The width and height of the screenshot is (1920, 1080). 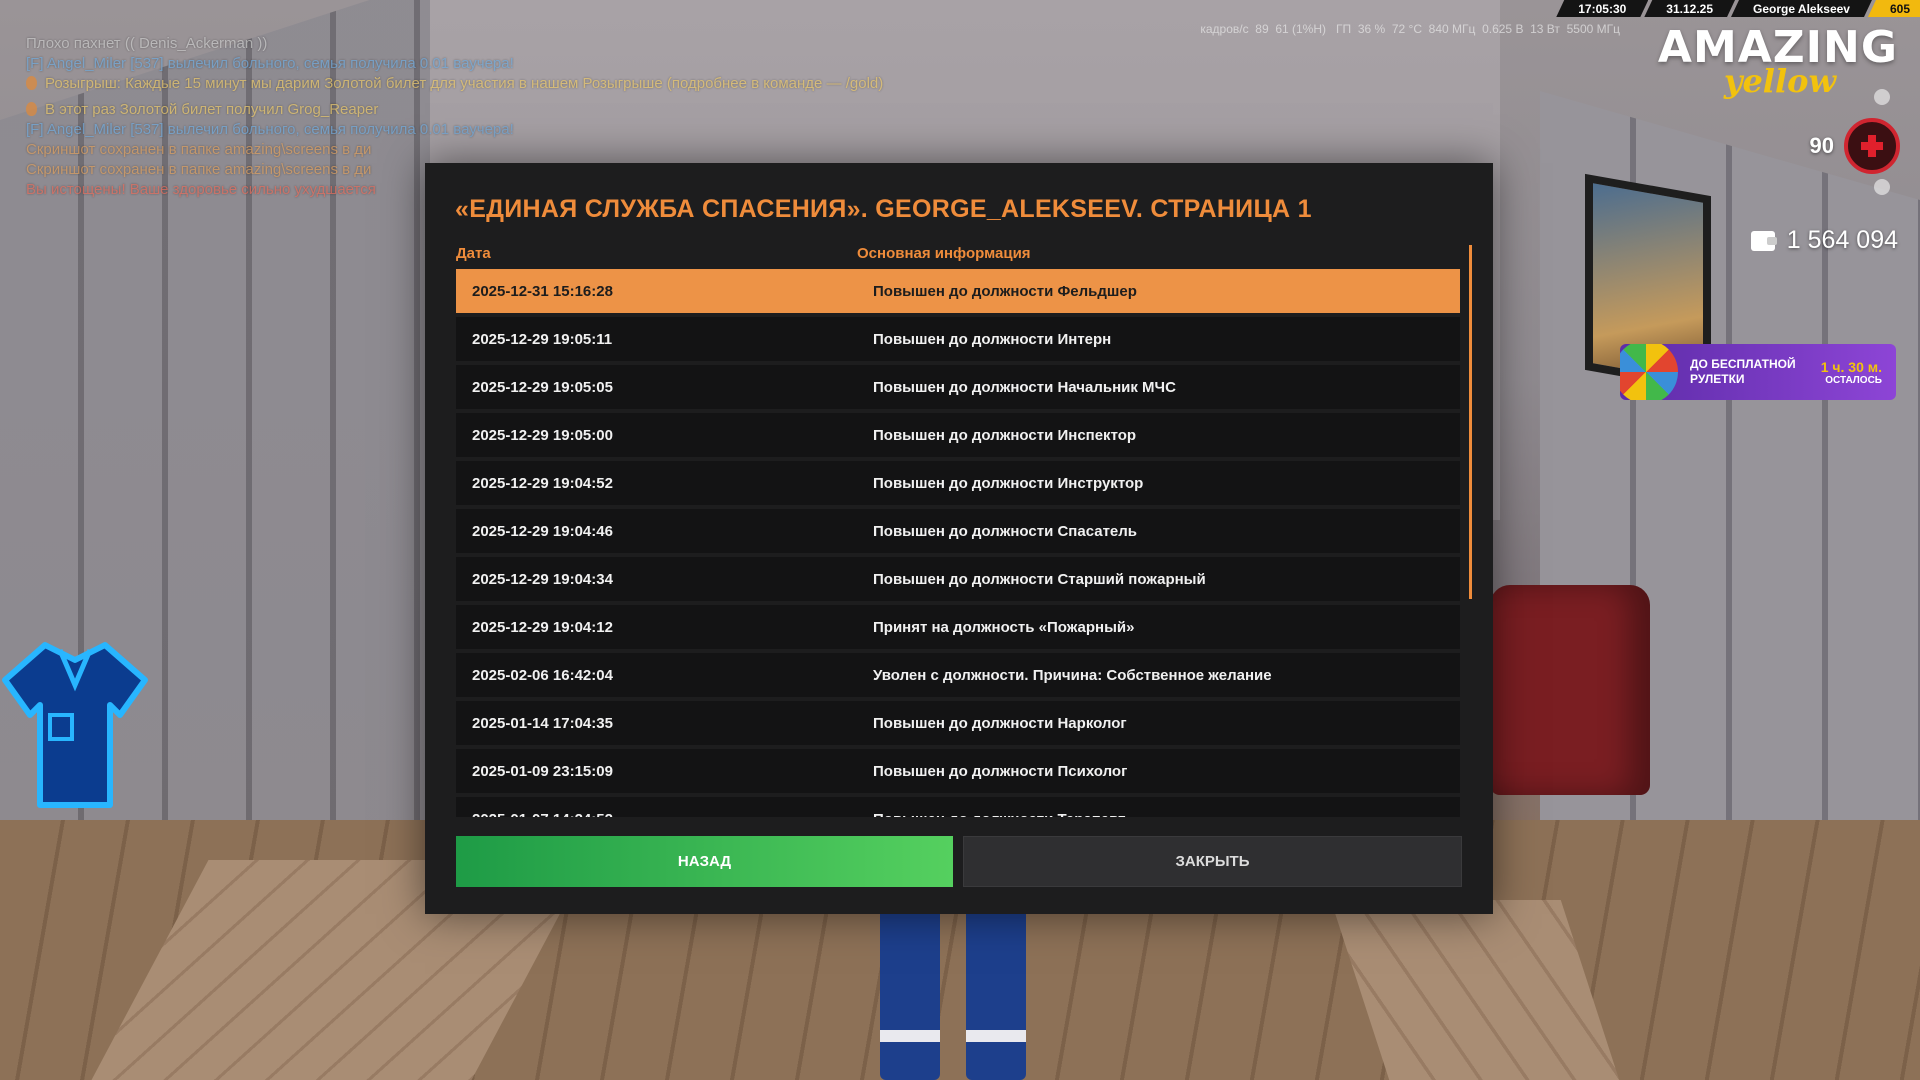 I want to click on uniform-shirt-icon, so click(x=75, y=725).